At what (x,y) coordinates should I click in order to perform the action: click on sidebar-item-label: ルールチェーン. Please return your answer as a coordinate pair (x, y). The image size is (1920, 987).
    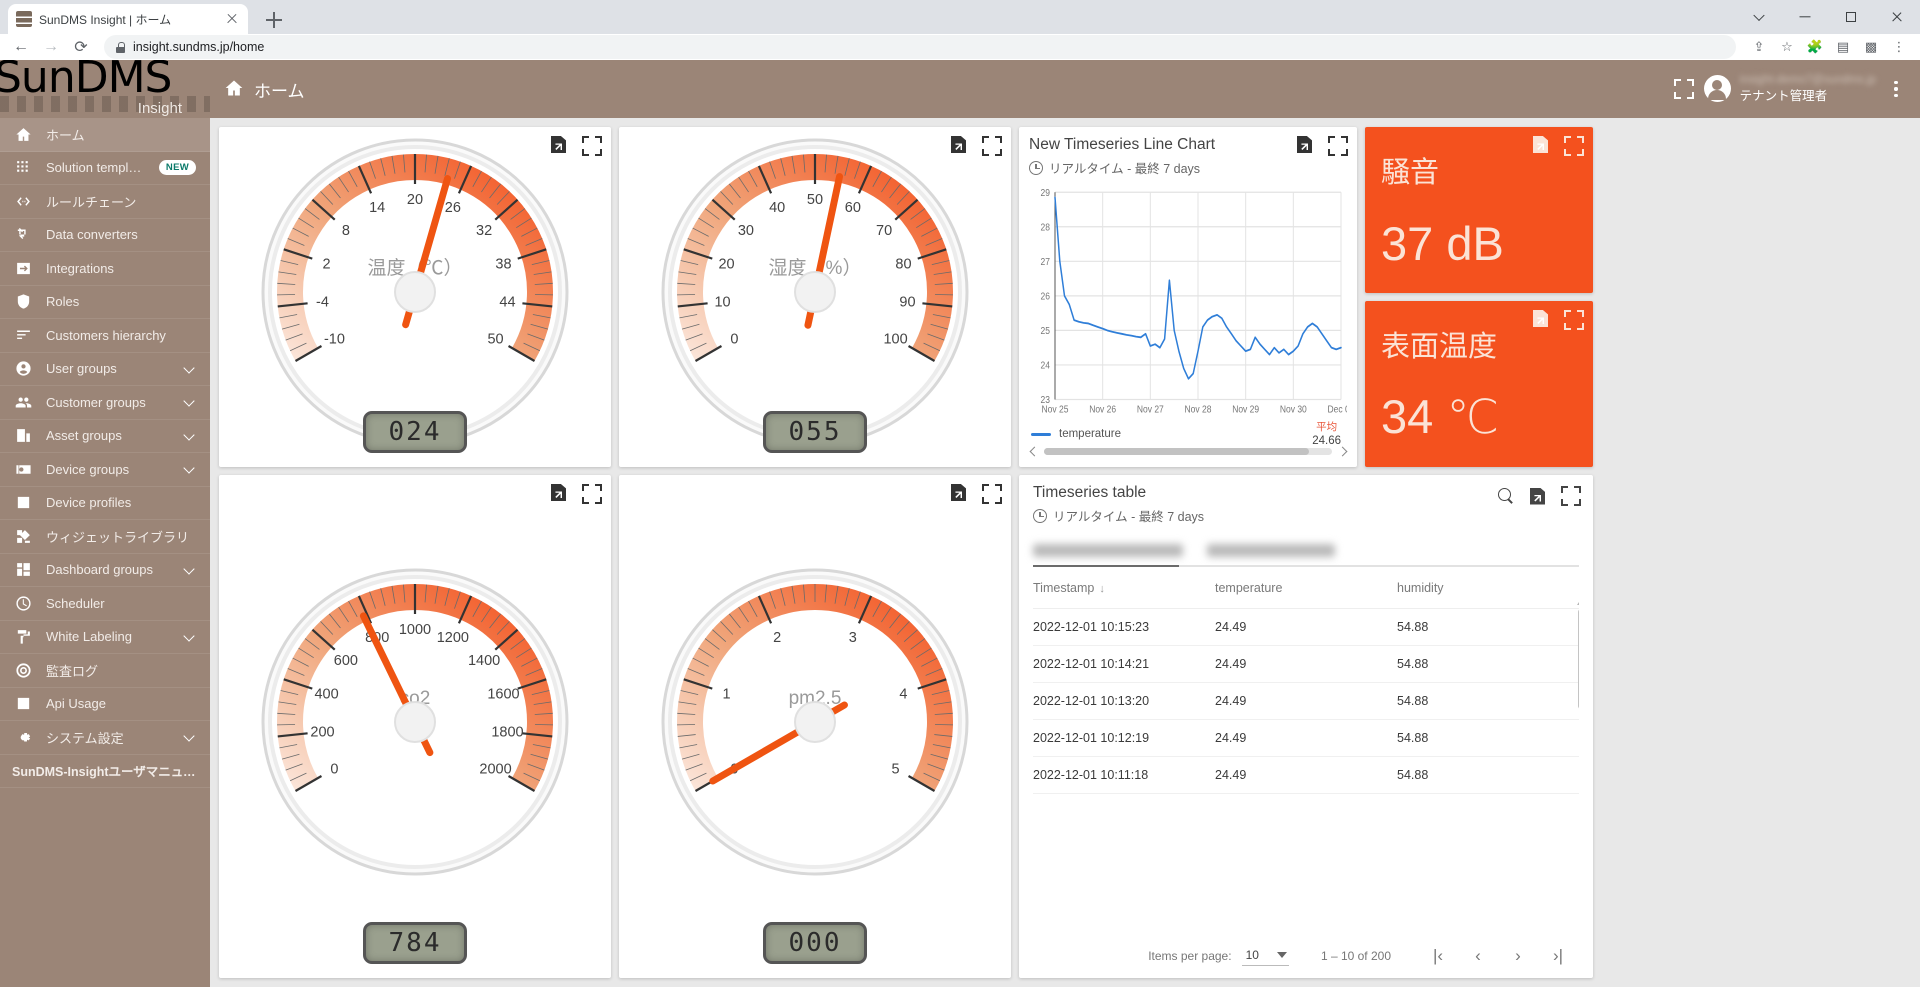
    Looking at the image, I should click on (91, 202).